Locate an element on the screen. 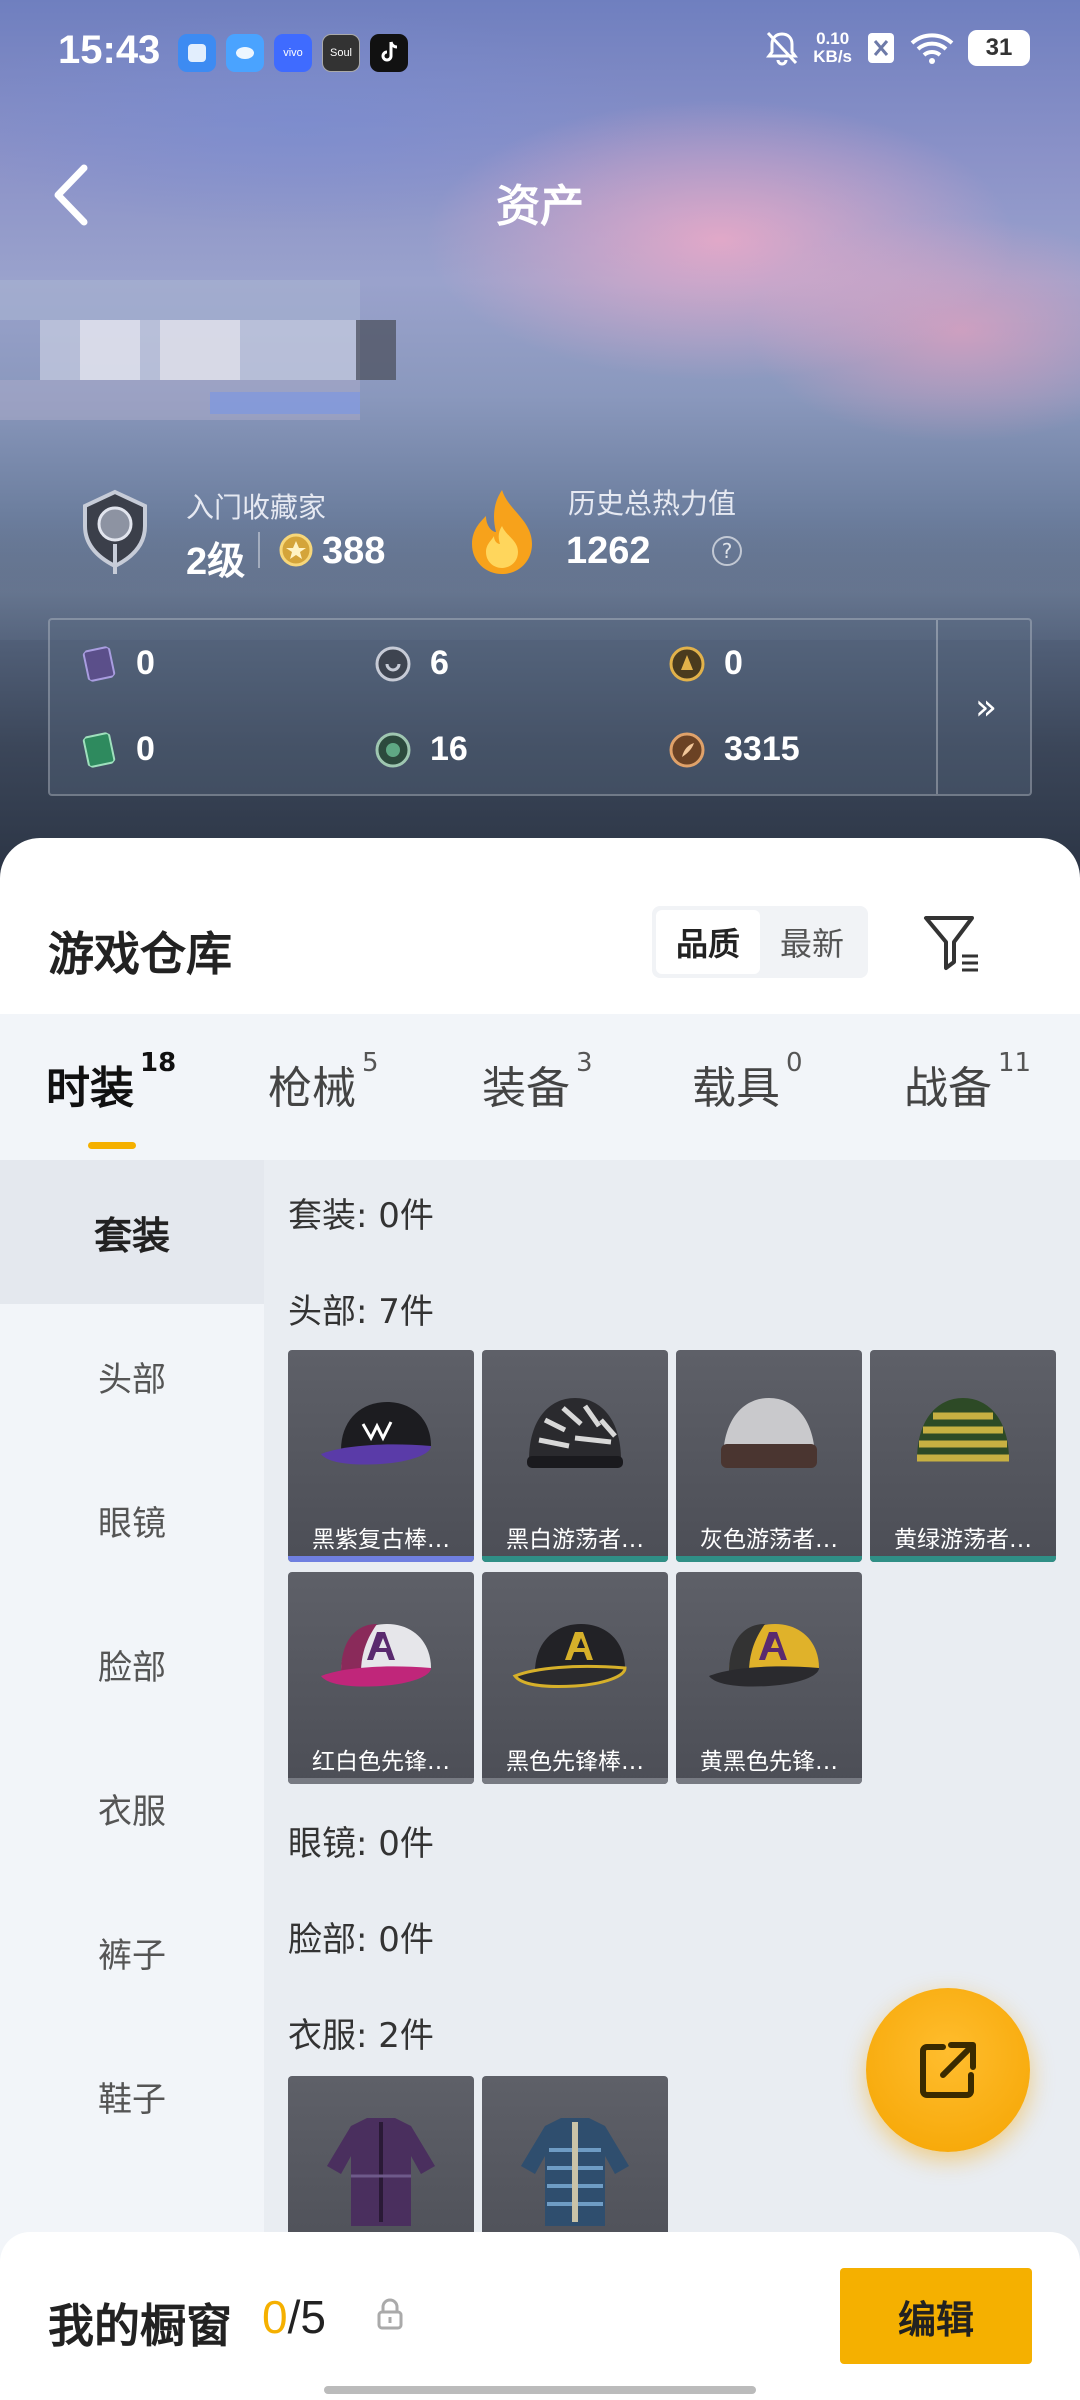 The width and height of the screenshot is (1080, 2400). help-icon: ? is located at coordinates (727, 551).